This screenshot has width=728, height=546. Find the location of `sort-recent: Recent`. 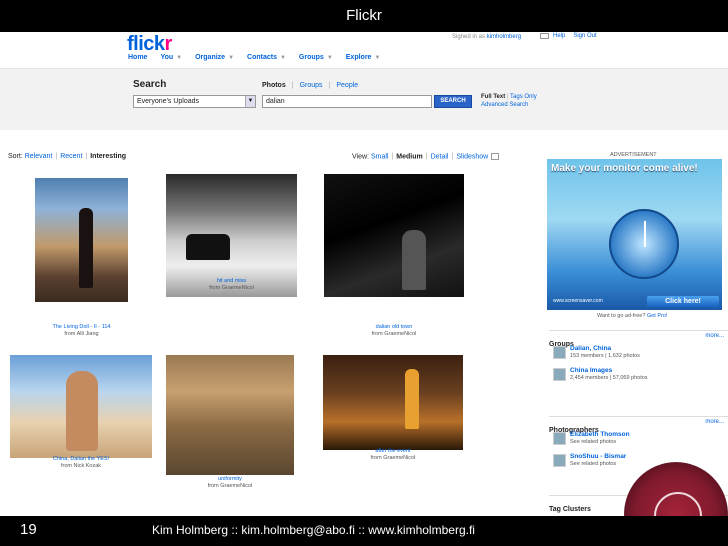

sort-recent: Recent is located at coordinates (71, 156).